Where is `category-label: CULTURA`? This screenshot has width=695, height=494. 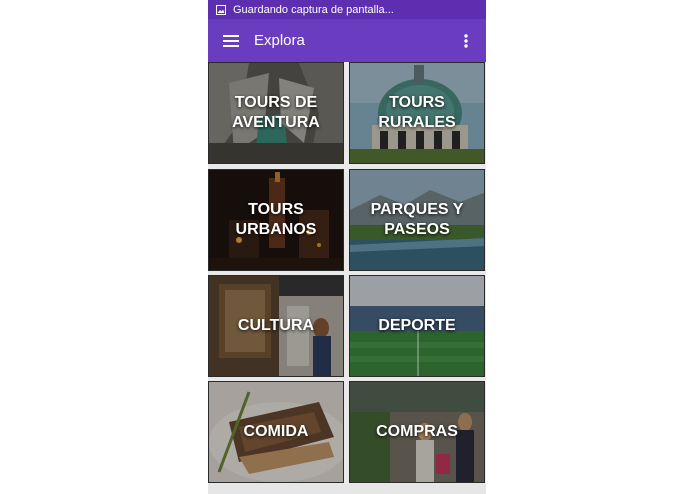 category-label: CULTURA is located at coordinates (276, 325).